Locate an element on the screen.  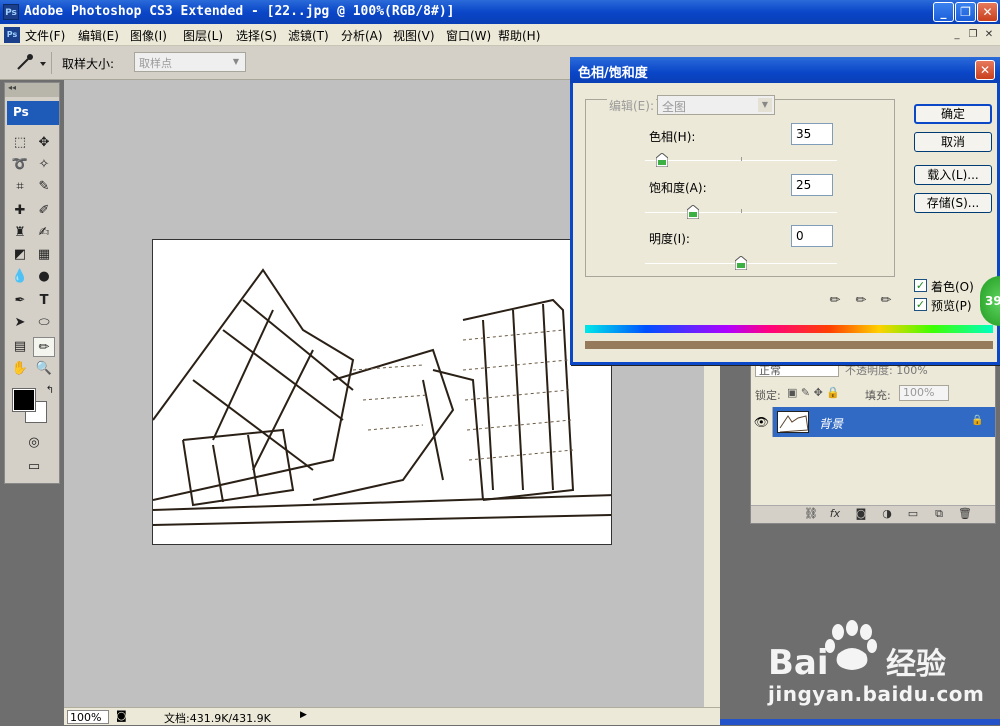
menu-select: 选择(S) is located at coordinates (256, 35).